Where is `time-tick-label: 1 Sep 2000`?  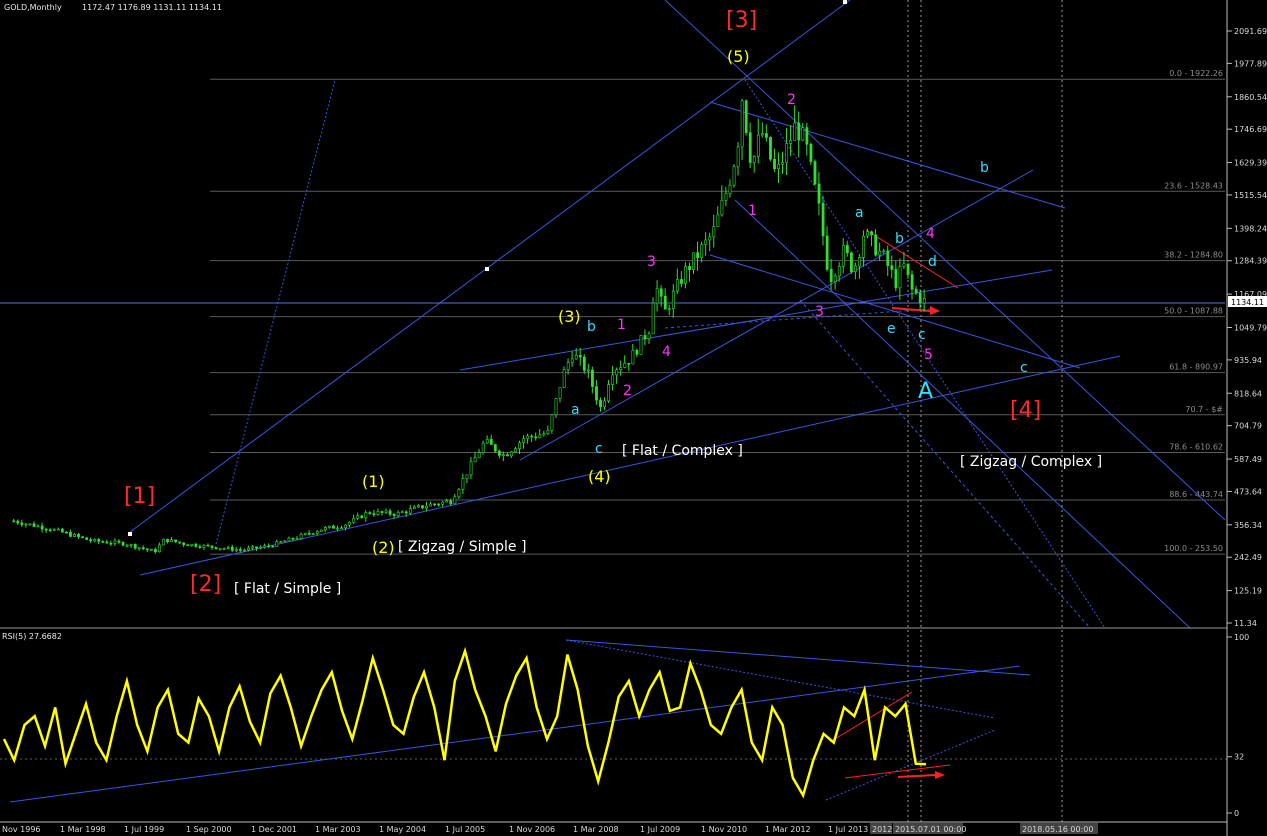 time-tick-label: 1 Sep 2000 is located at coordinates (209, 829).